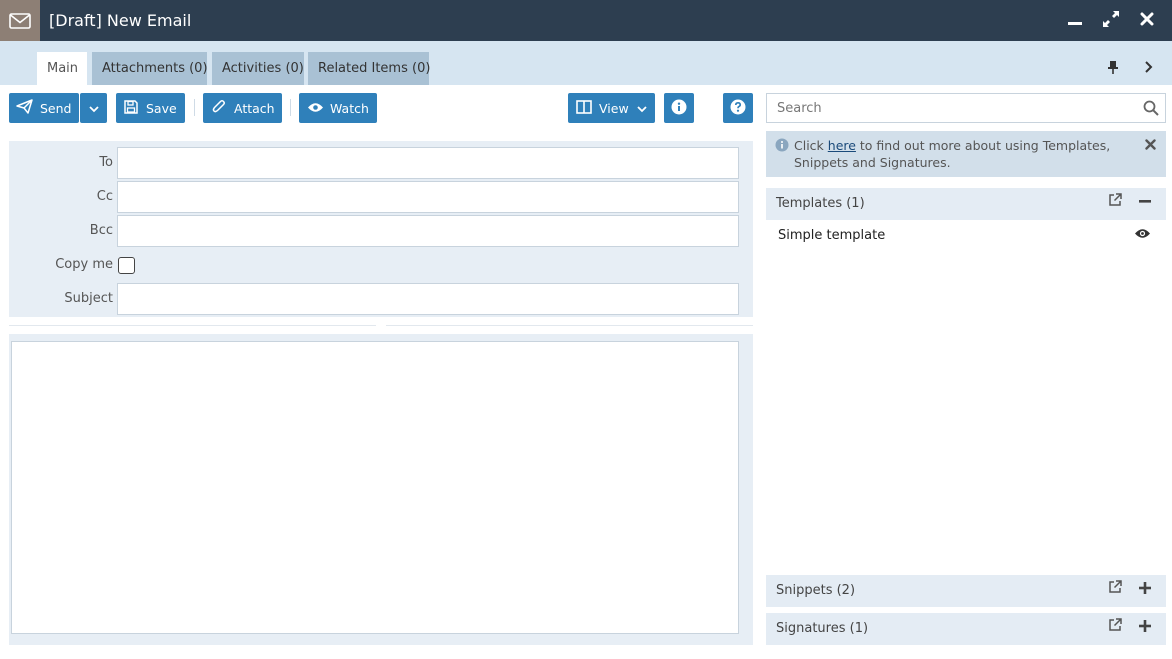 The width and height of the screenshot is (1172, 659). I want to click on bcc-label: Bcc, so click(101, 230).